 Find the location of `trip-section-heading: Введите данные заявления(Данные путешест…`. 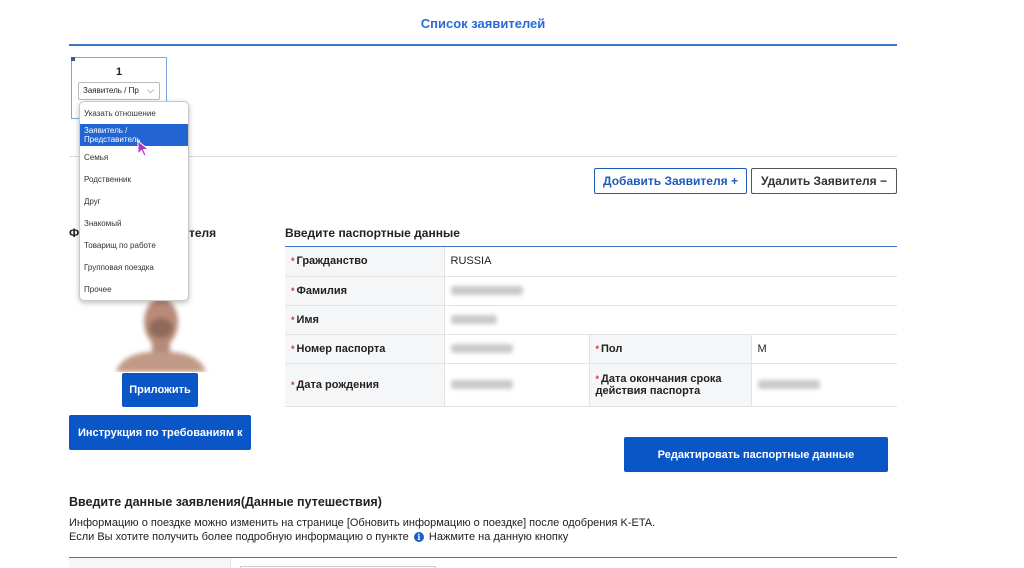

trip-section-heading: Введите данные заявления(Данные путешест… is located at coordinates (225, 502).